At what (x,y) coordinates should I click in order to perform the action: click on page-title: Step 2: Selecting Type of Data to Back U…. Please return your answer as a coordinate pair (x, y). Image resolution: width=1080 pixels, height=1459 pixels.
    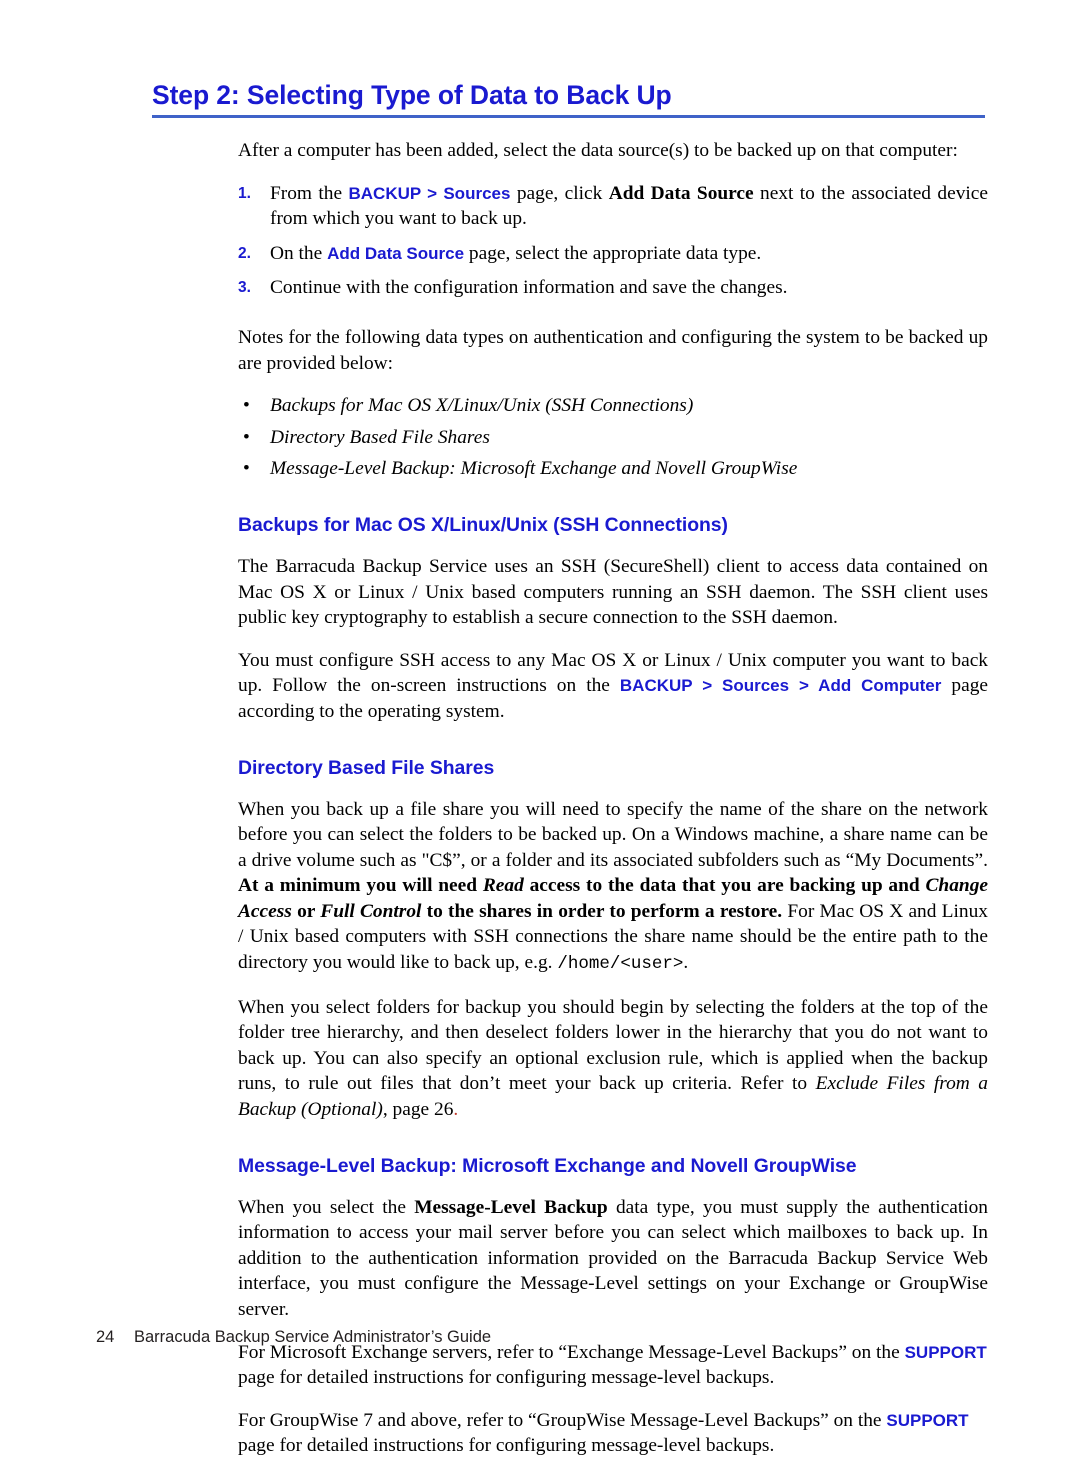
    Looking at the image, I should click on (412, 95).